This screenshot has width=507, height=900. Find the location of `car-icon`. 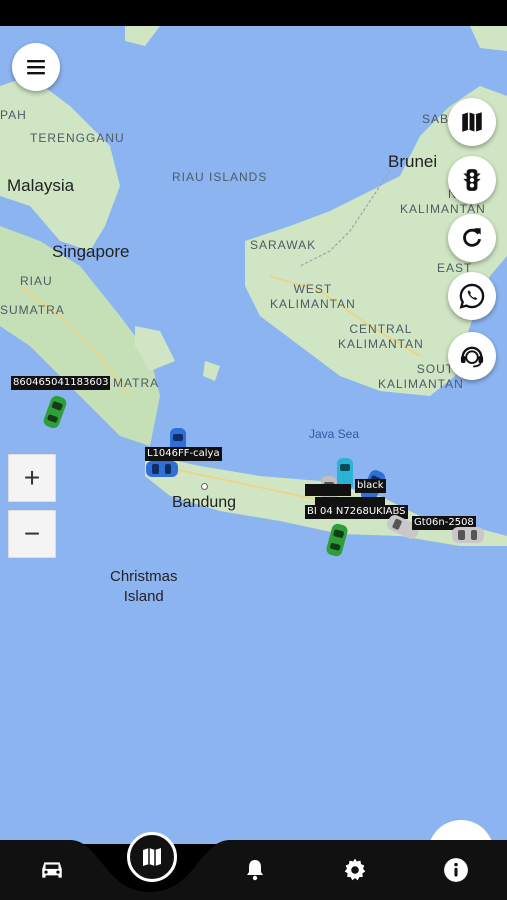

car-icon is located at coordinates (52, 870).